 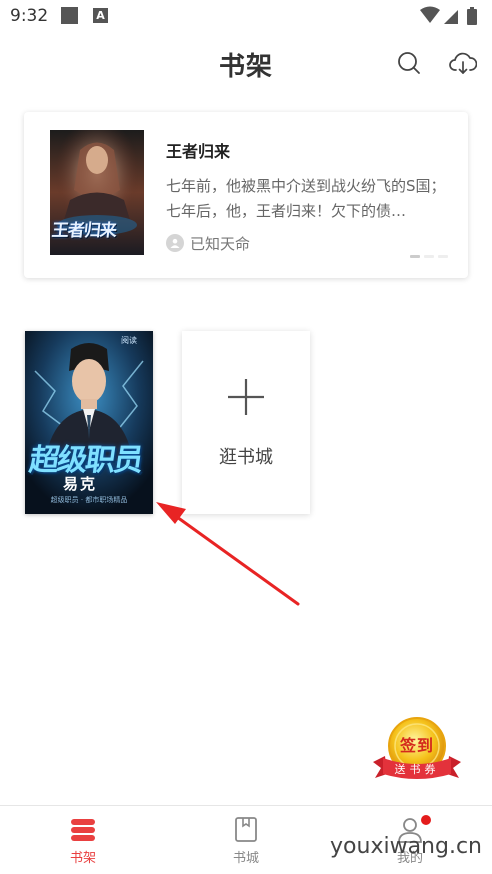 I want to click on bookstore-icon, so click(x=246, y=829).